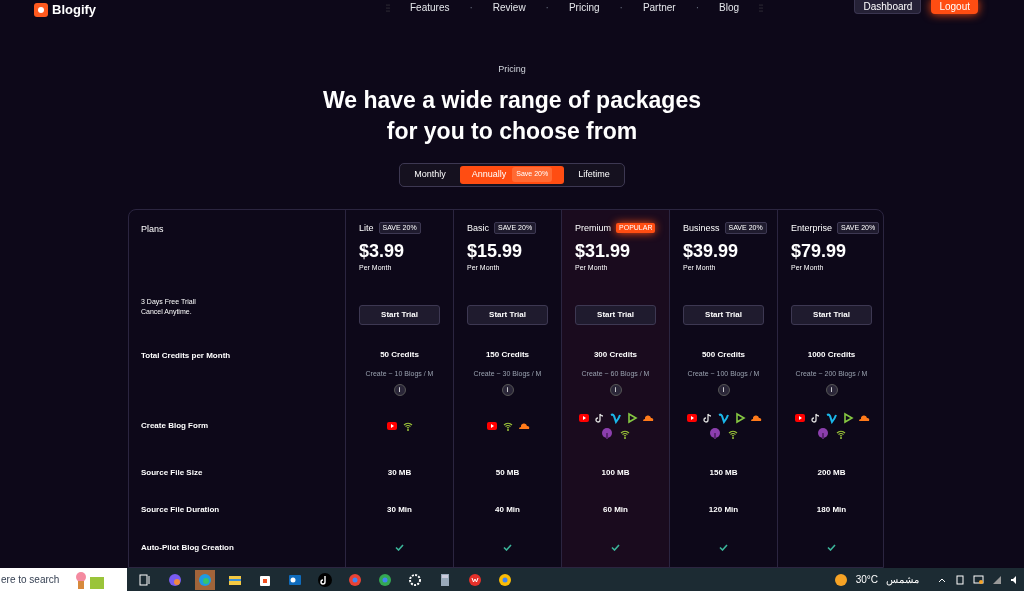 This screenshot has height=591, width=1024. Describe the element at coordinates (584, 7) in the screenshot. I see `nav-link: Pricing` at that location.